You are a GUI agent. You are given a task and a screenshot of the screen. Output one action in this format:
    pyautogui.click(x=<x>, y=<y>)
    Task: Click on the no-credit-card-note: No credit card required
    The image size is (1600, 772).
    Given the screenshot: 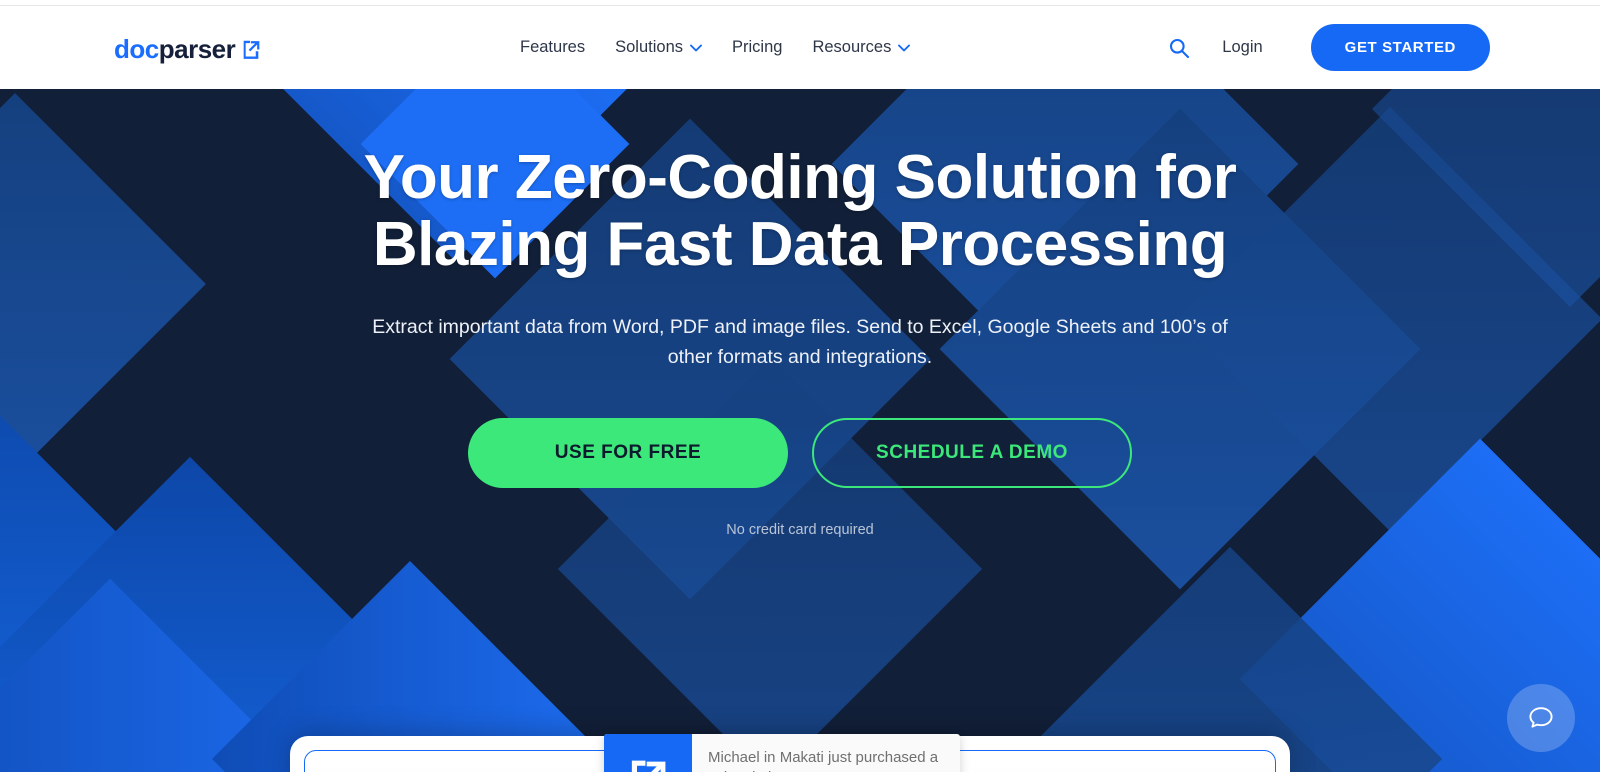 What is the action you would take?
    pyautogui.click(x=800, y=530)
    